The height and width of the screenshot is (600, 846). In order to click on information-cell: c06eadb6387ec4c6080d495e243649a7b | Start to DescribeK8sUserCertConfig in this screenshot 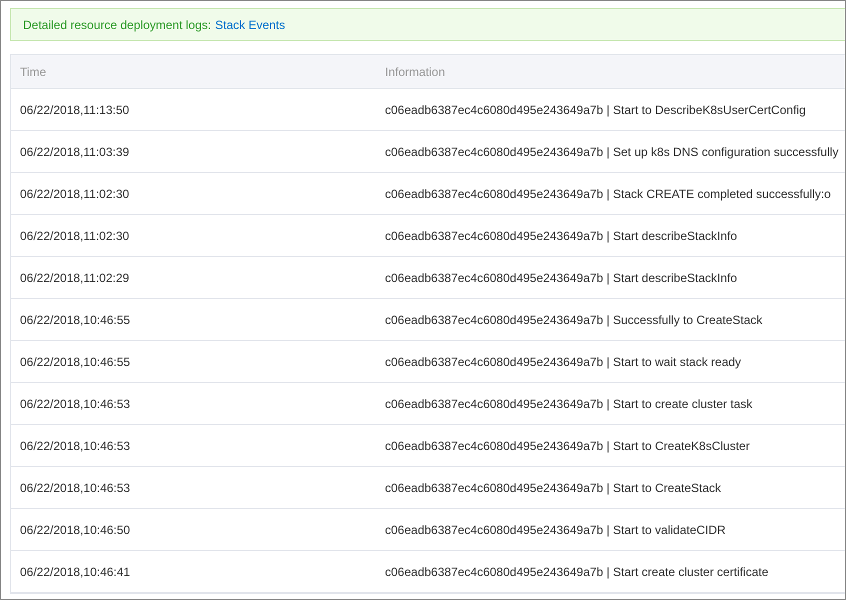, I will do `click(595, 109)`.